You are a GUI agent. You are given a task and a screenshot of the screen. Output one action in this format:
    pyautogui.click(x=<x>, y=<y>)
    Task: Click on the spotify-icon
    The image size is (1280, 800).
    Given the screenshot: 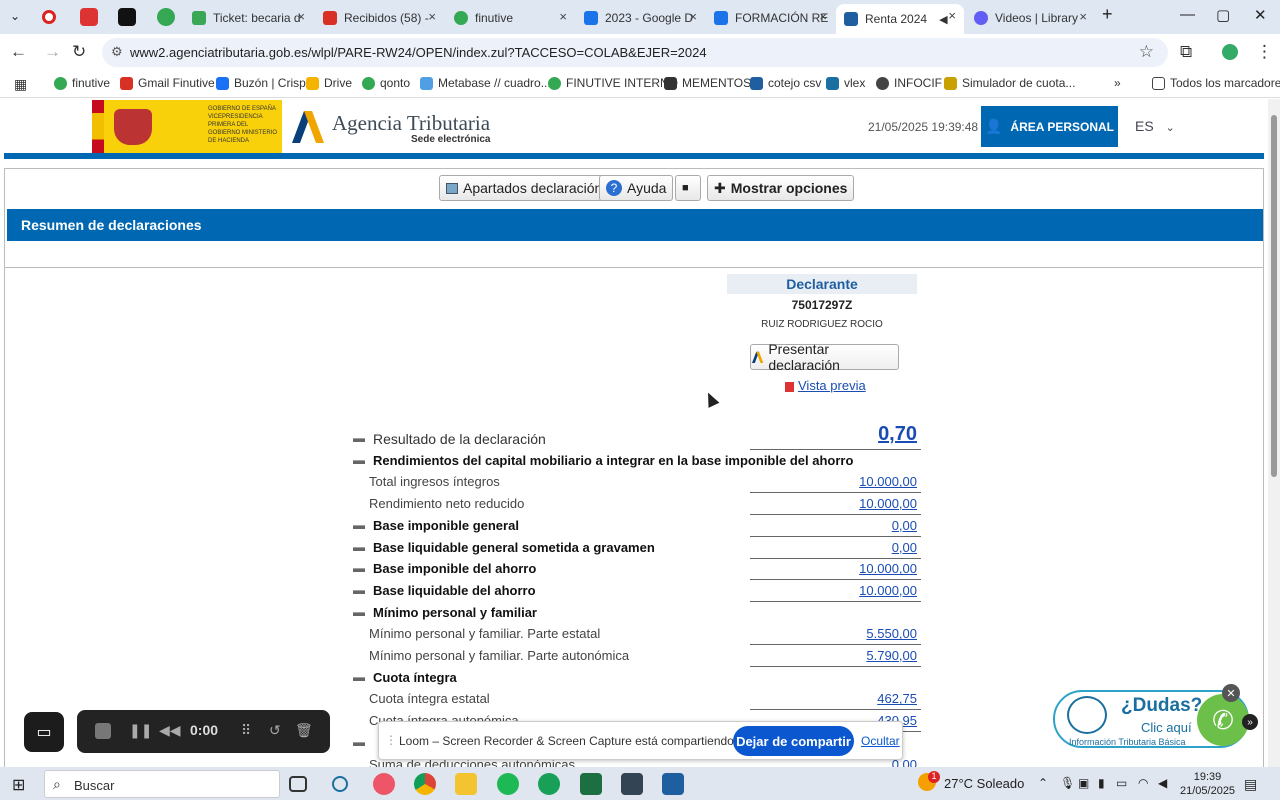 What is the action you would take?
    pyautogui.click(x=508, y=784)
    